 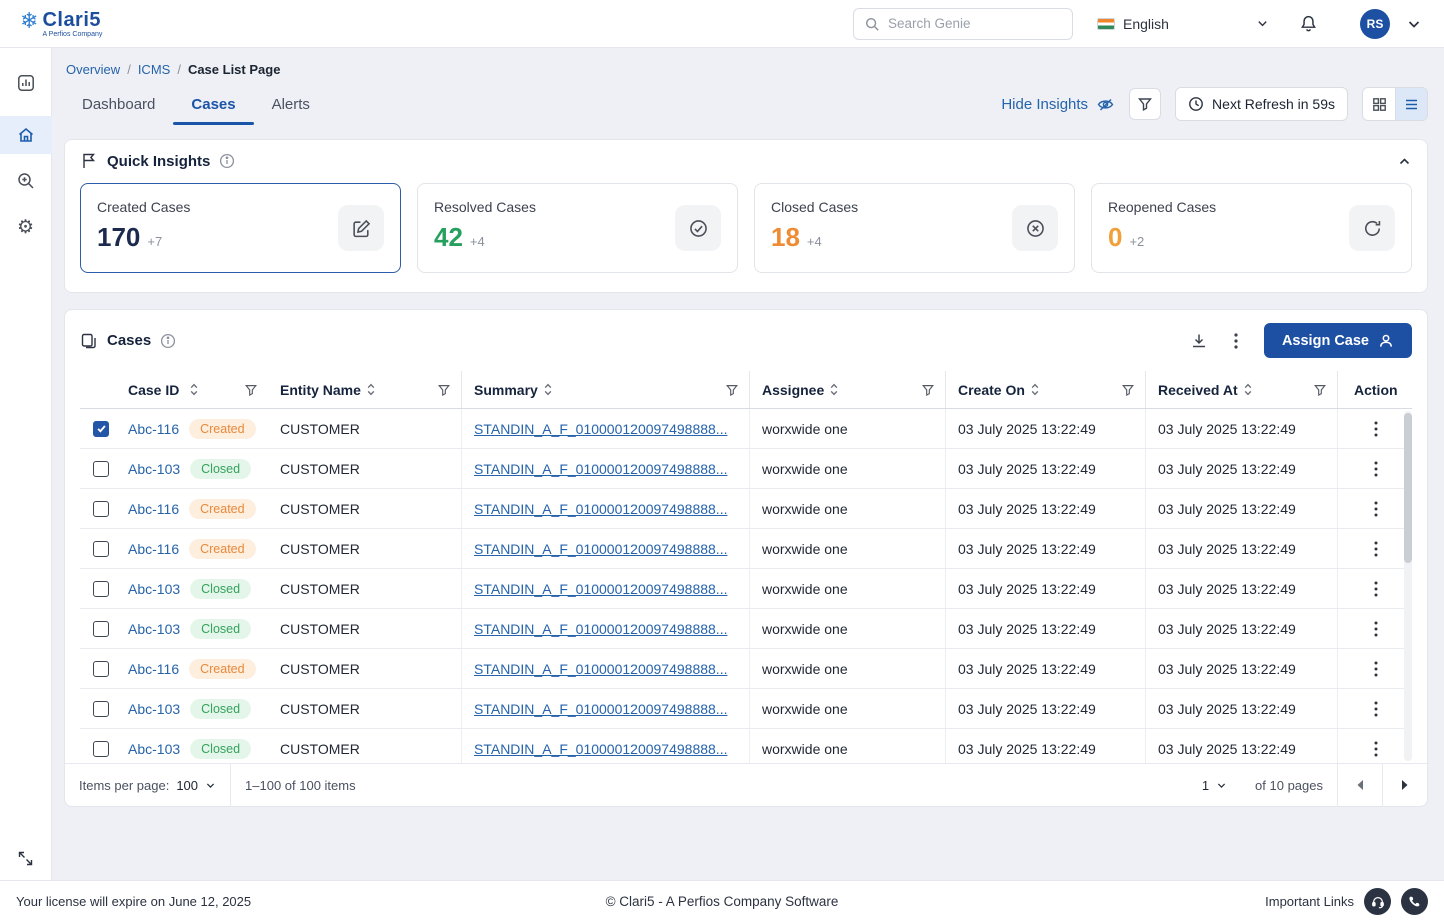 I want to click on tab-alerts: Alerts, so click(x=291, y=104).